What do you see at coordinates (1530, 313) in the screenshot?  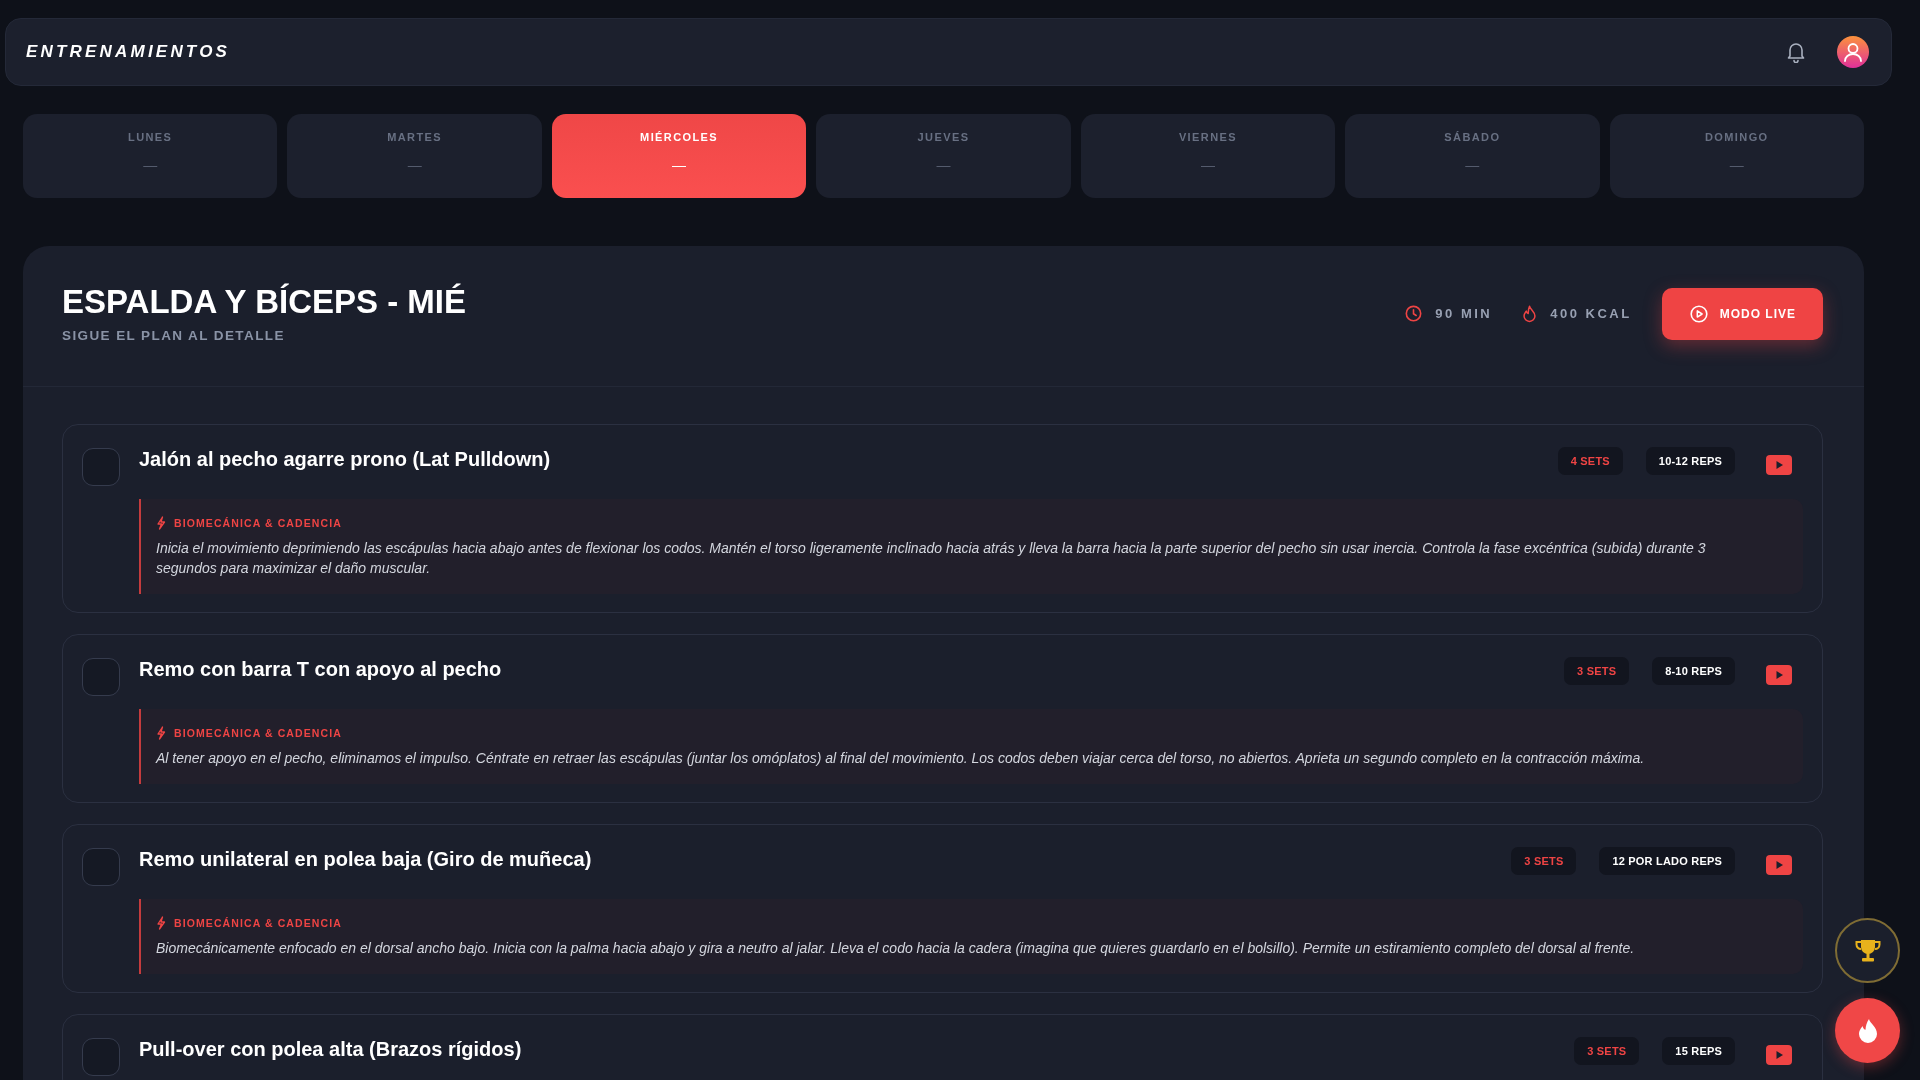 I see `flame-icon` at bounding box center [1530, 313].